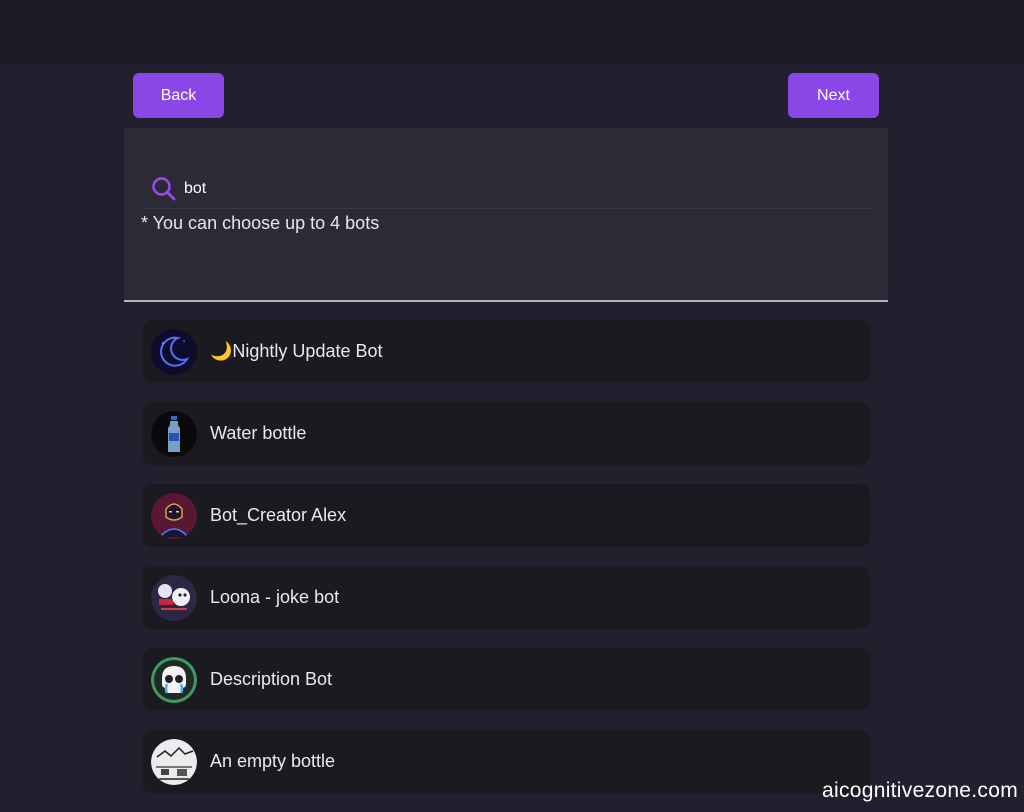 This screenshot has height=812, width=1024. Describe the element at coordinates (174, 597) in the screenshot. I see `cartoon-avatar-icon` at that location.